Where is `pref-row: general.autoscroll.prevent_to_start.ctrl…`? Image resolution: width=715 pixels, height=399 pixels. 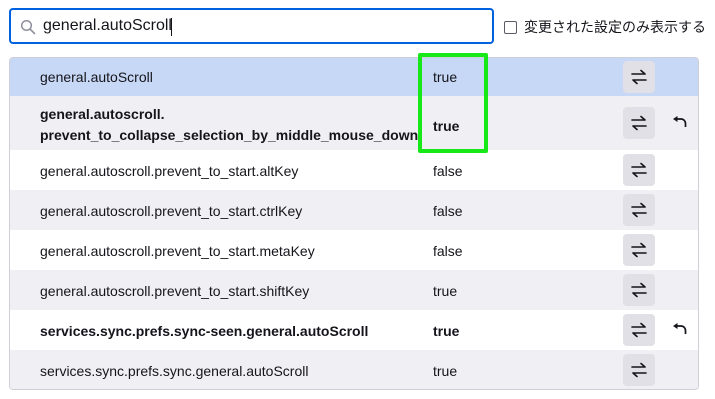 pref-row: general.autoscroll.prevent_to_start.ctrl… is located at coordinates (354, 210).